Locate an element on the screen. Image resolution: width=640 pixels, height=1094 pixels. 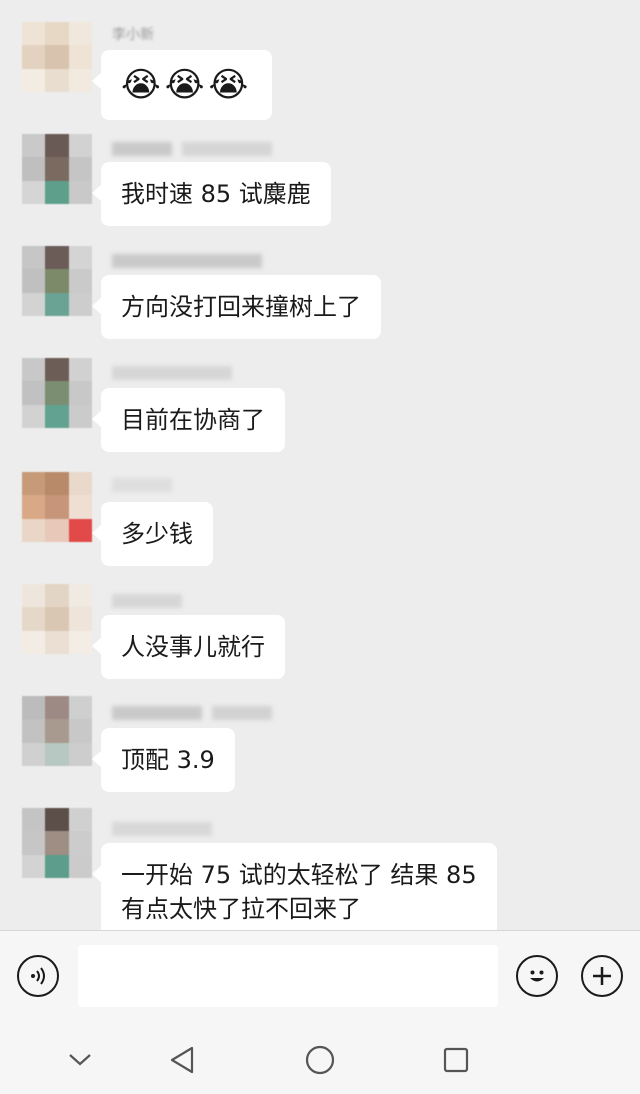
message-bubble: 一开始 75 试的太轻松了 结果 85 有点太快了拉不回来了 is located at coordinates (294, 886).